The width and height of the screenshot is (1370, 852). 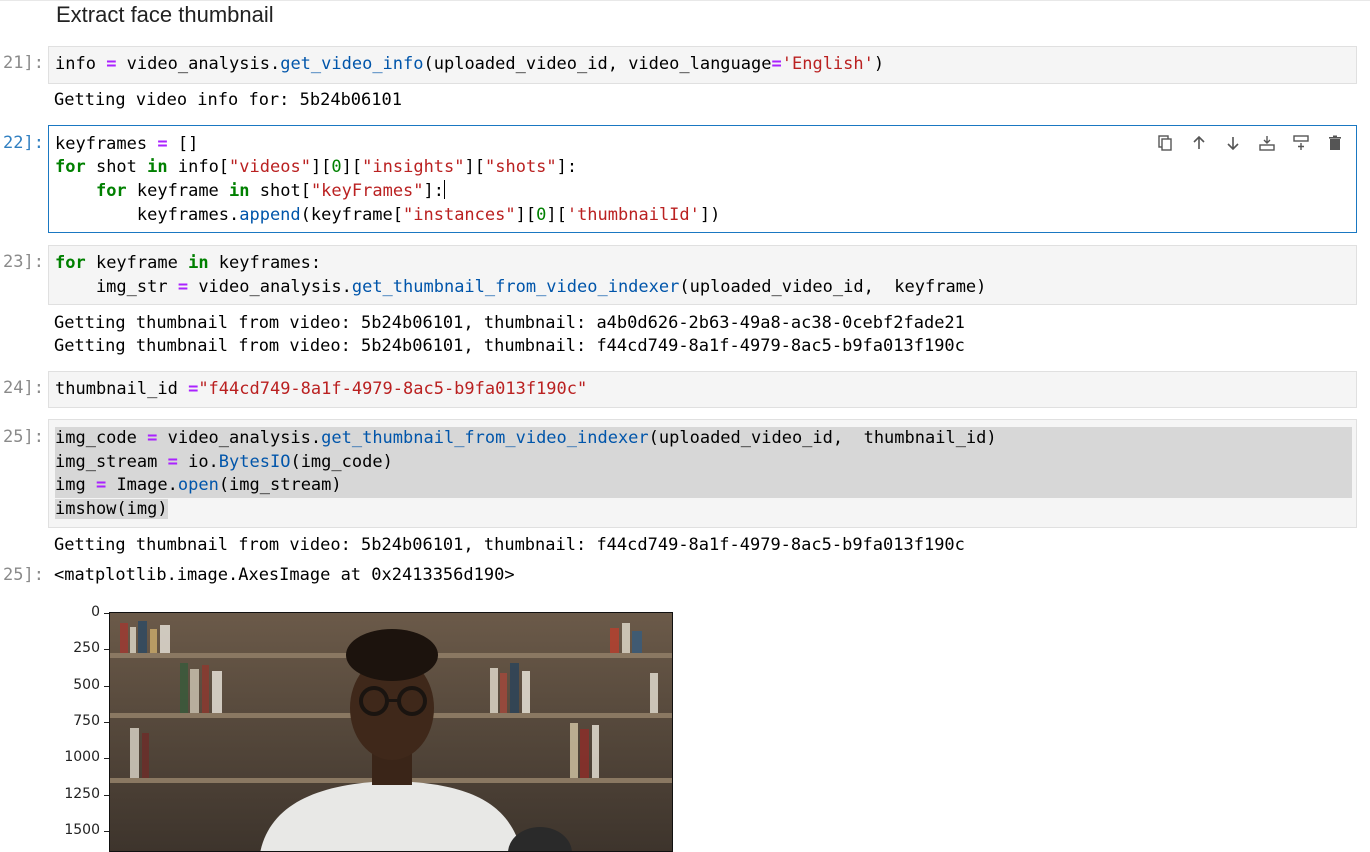 I want to click on code-token: keyframes, so click(x=106, y=144).